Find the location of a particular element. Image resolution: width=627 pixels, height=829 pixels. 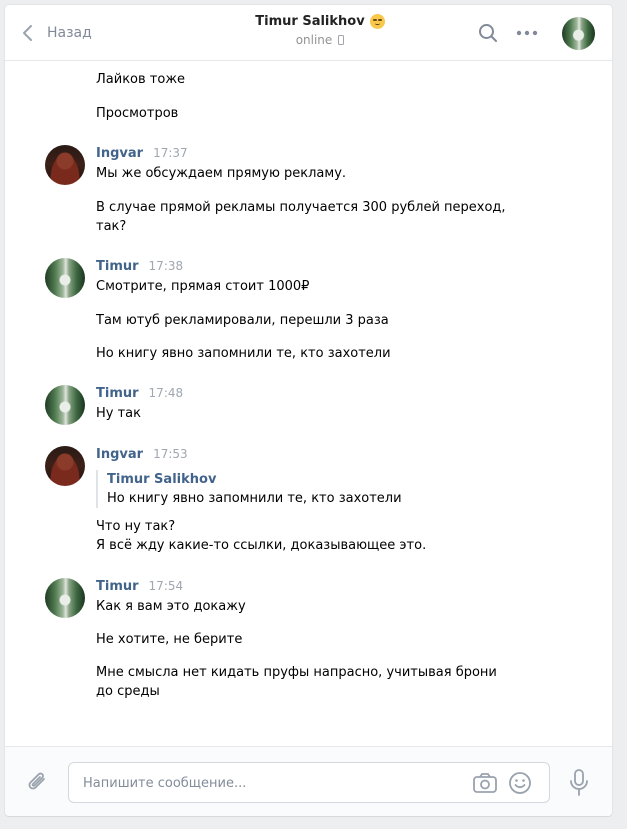

peer-info: Timur Salikhov online is located at coordinates (320, 31).